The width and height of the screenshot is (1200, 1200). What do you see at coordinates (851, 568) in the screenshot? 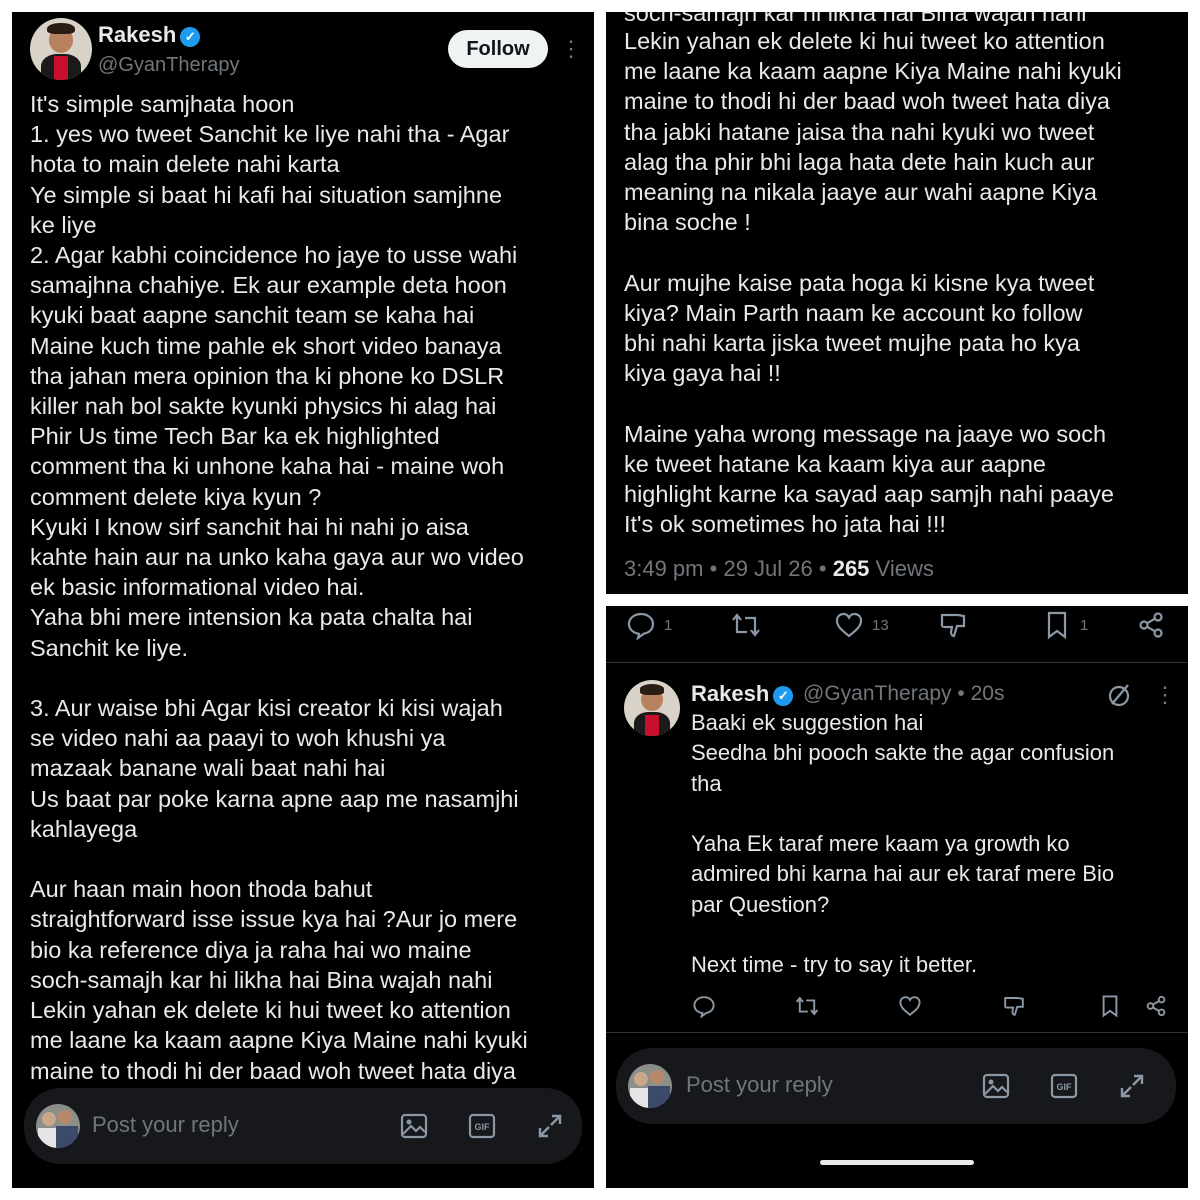
I see `views-count: 265` at bounding box center [851, 568].